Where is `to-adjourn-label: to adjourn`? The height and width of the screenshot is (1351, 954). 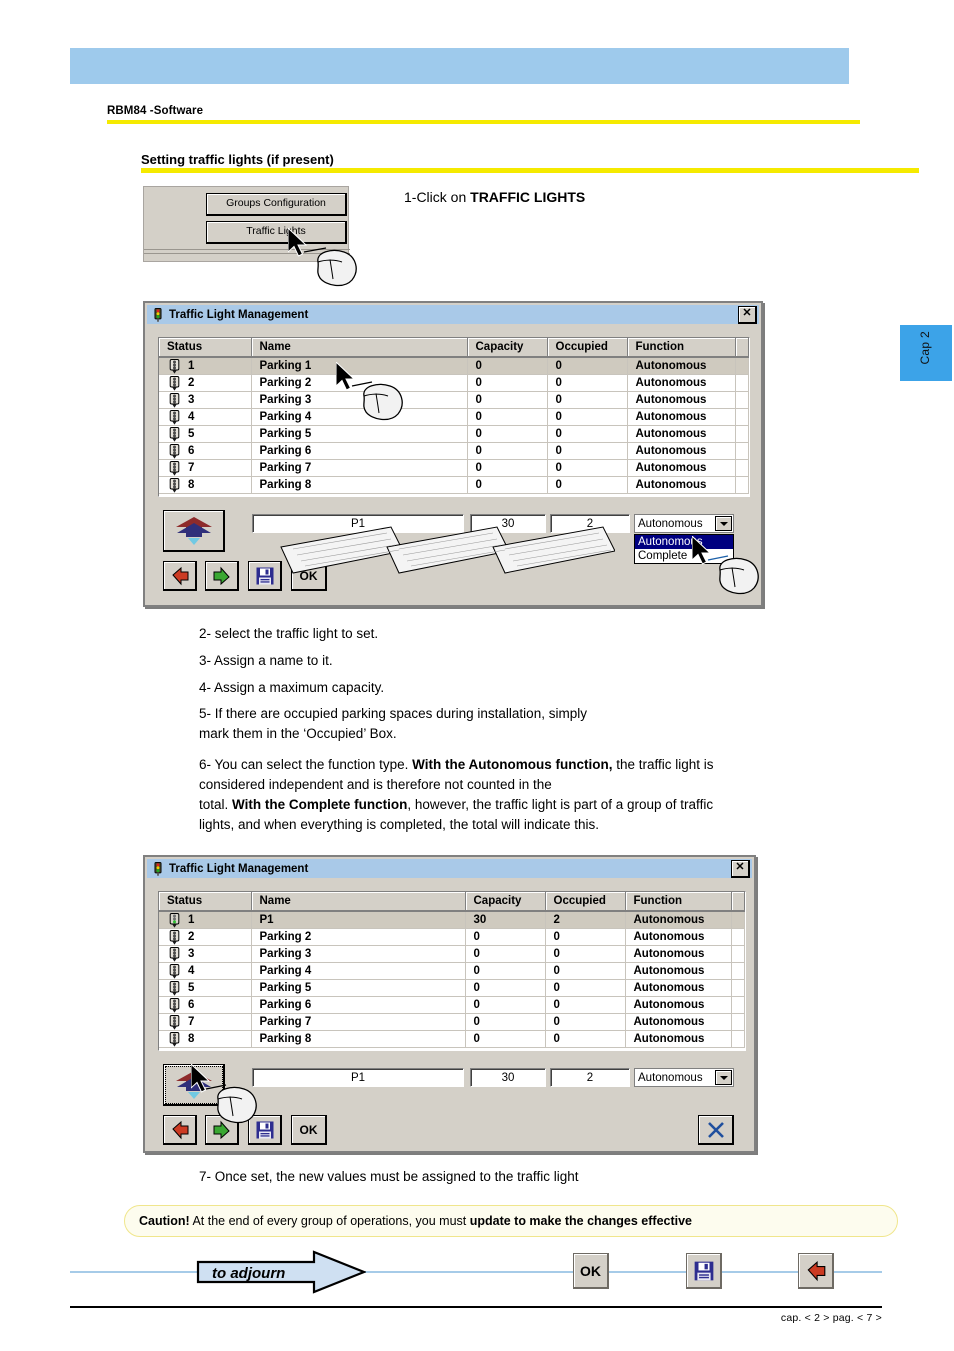
to-adjourn-label: to adjourn is located at coordinates (248, 1273).